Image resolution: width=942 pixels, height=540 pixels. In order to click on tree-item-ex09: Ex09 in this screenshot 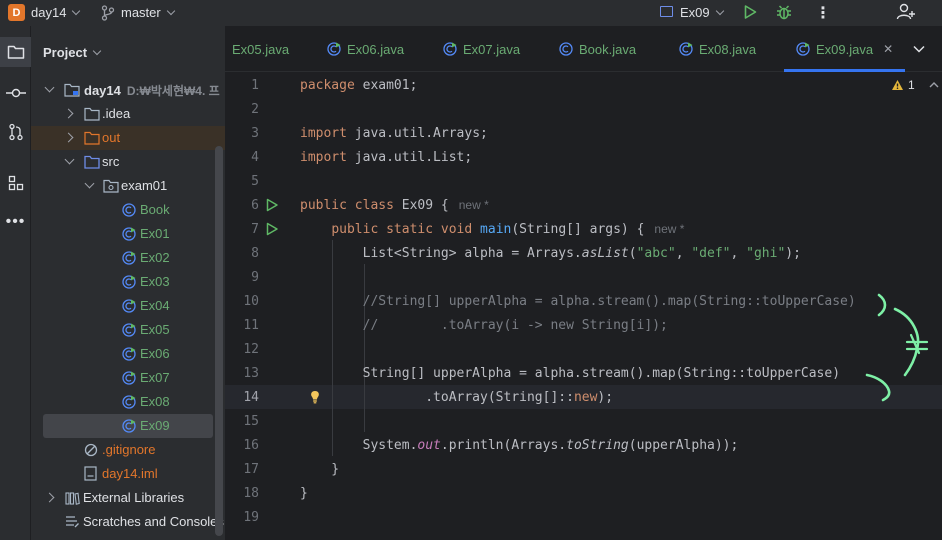, I will do `click(128, 426)`.